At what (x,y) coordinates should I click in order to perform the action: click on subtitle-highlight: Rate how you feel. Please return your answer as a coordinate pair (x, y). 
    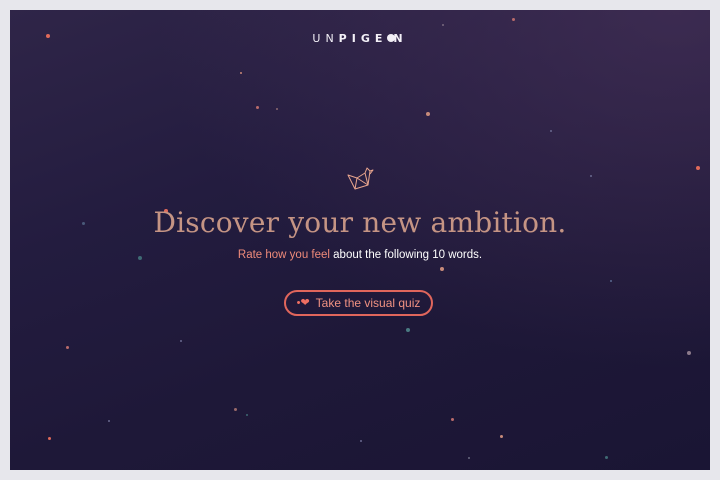
    Looking at the image, I should click on (283, 255).